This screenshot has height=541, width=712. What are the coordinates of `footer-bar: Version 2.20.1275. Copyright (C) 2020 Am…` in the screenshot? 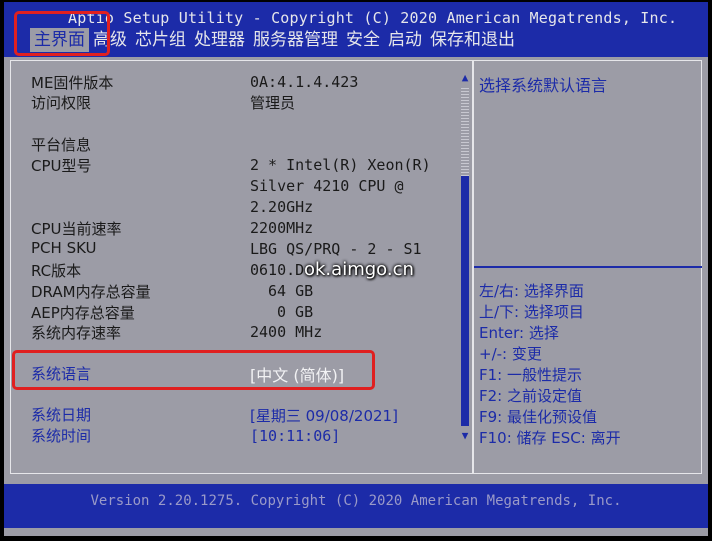 It's located at (356, 506).